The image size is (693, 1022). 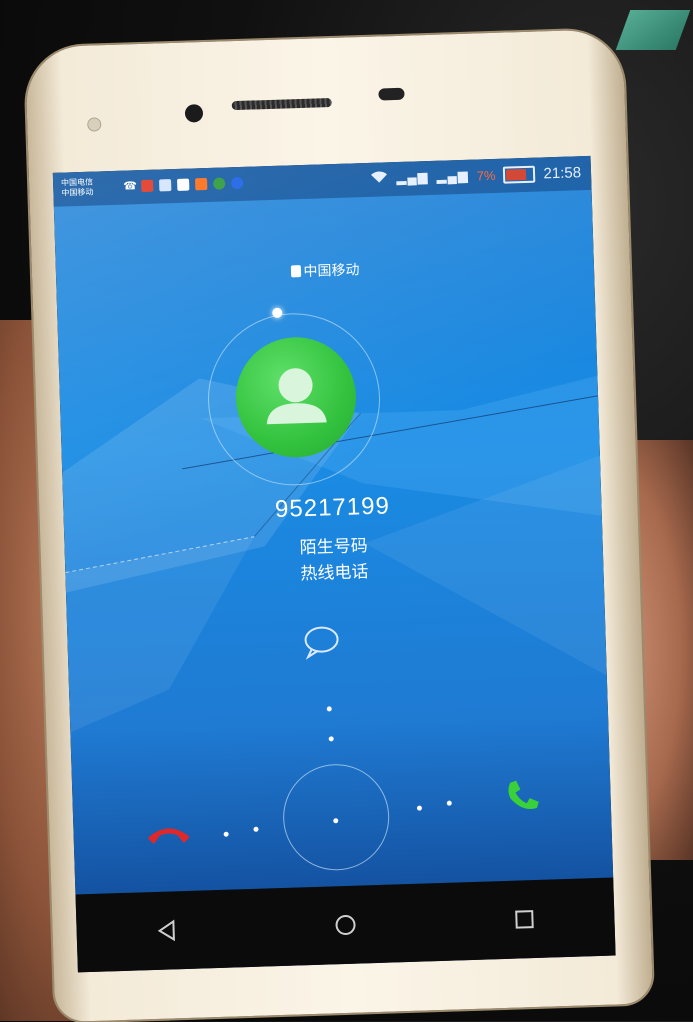 I want to click on carrier-label: 中国移动, so click(x=331, y=270).